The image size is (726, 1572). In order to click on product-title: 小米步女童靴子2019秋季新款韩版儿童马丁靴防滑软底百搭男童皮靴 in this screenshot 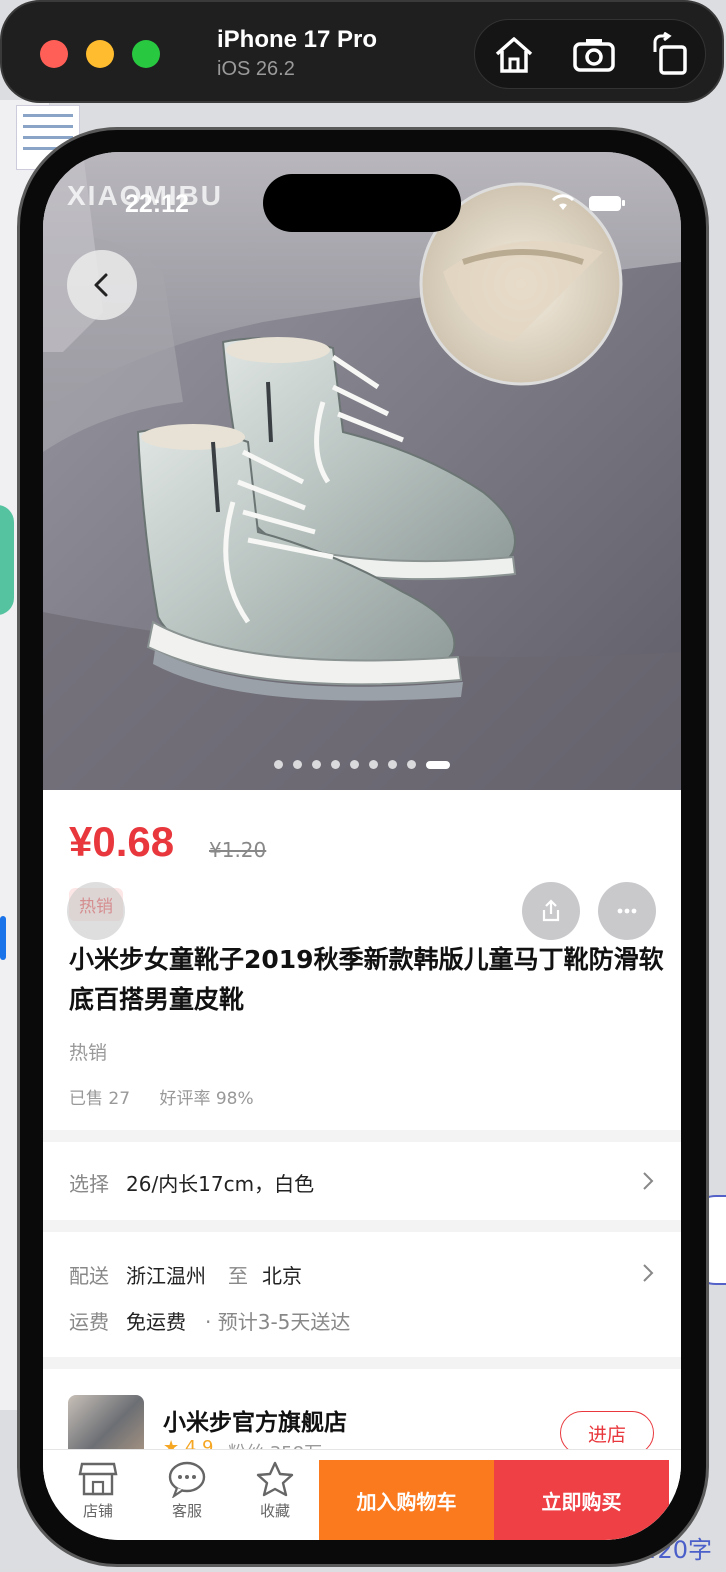, I will do `click(366, 979)`.